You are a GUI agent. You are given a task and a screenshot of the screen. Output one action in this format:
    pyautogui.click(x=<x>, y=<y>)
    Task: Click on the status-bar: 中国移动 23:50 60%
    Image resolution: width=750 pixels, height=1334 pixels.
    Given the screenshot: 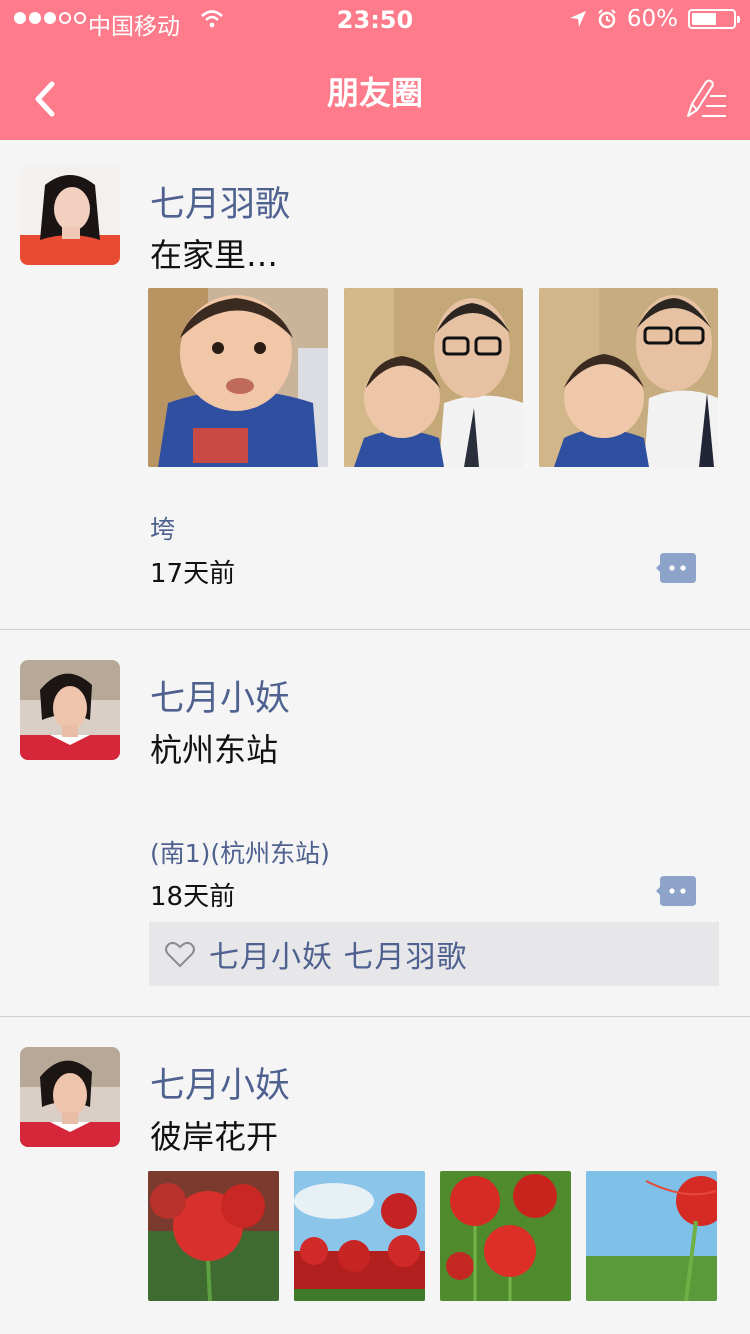 What is the action you would take?
    pyautogui.click(x=375, y=20)
    